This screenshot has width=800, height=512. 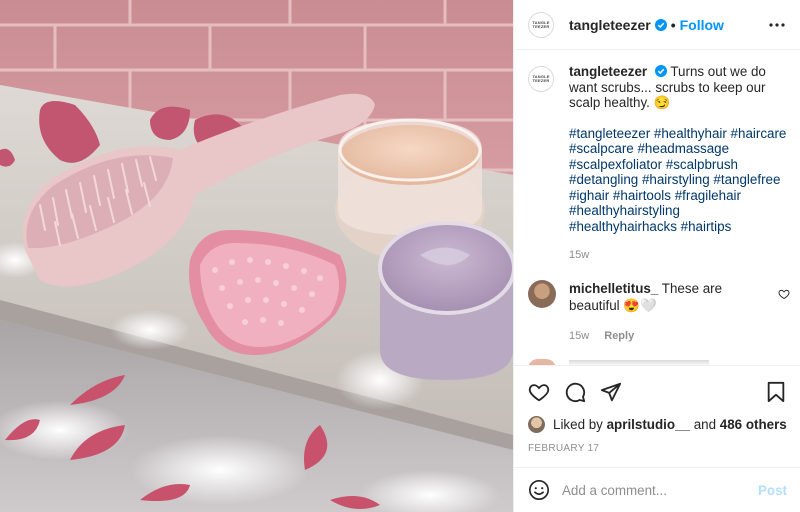 What do you see at coordinates (777, 25) in the screenshot?
I see `more-options-icon` at bounding box center [777, 25].